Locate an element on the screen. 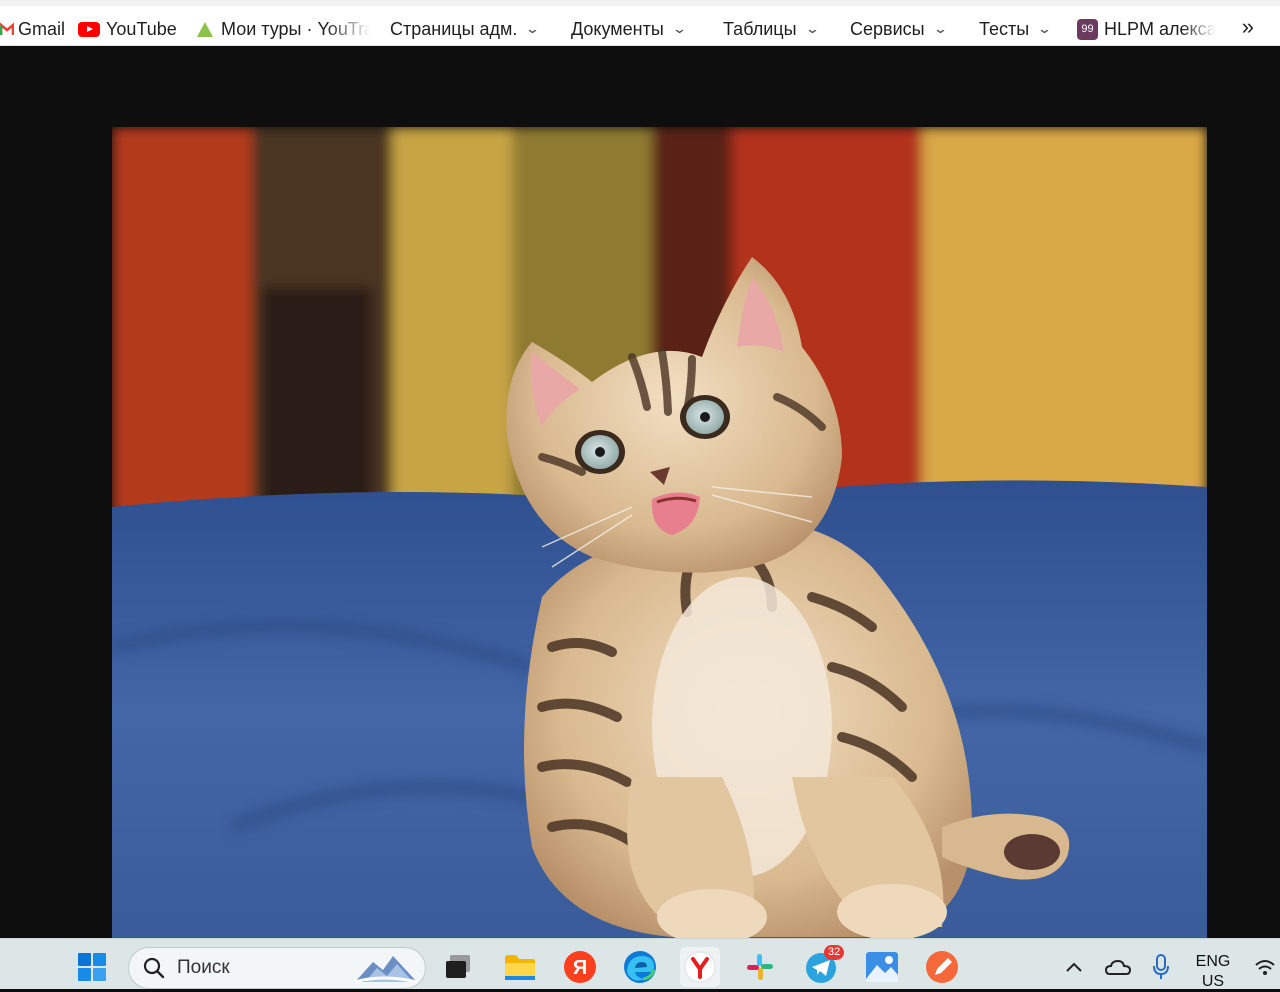 The width and height of the screenshot is (1280, 992). pen-app-icon is located at coordinates (942, 967).